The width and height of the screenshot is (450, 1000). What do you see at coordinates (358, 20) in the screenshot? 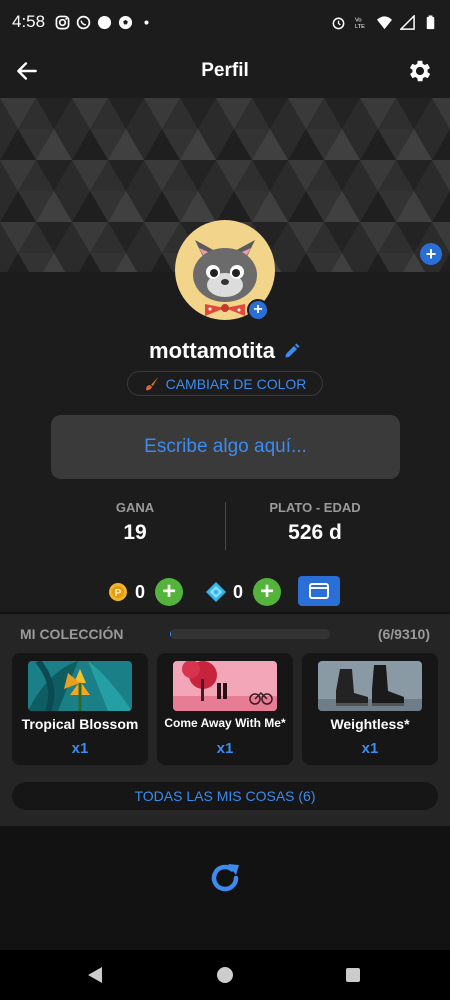
I see `svg-text: Vo` at bounding box center [358, 20].